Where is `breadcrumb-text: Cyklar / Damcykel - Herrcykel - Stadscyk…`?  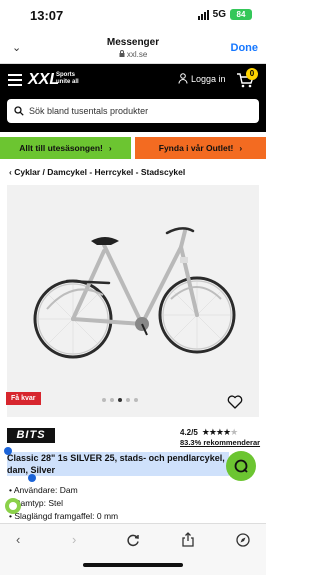
breadcrumb-text: Cyklar / Damcykel - Herrcykel - Stadscyk… is located at coordinates (100, 172).